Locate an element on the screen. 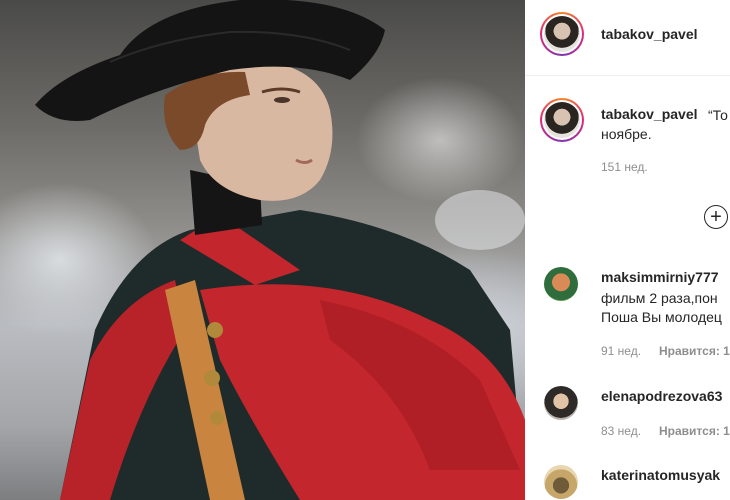 This screenshot has height=500, width=730. caption-avatar is located at coordinates (562, 120).